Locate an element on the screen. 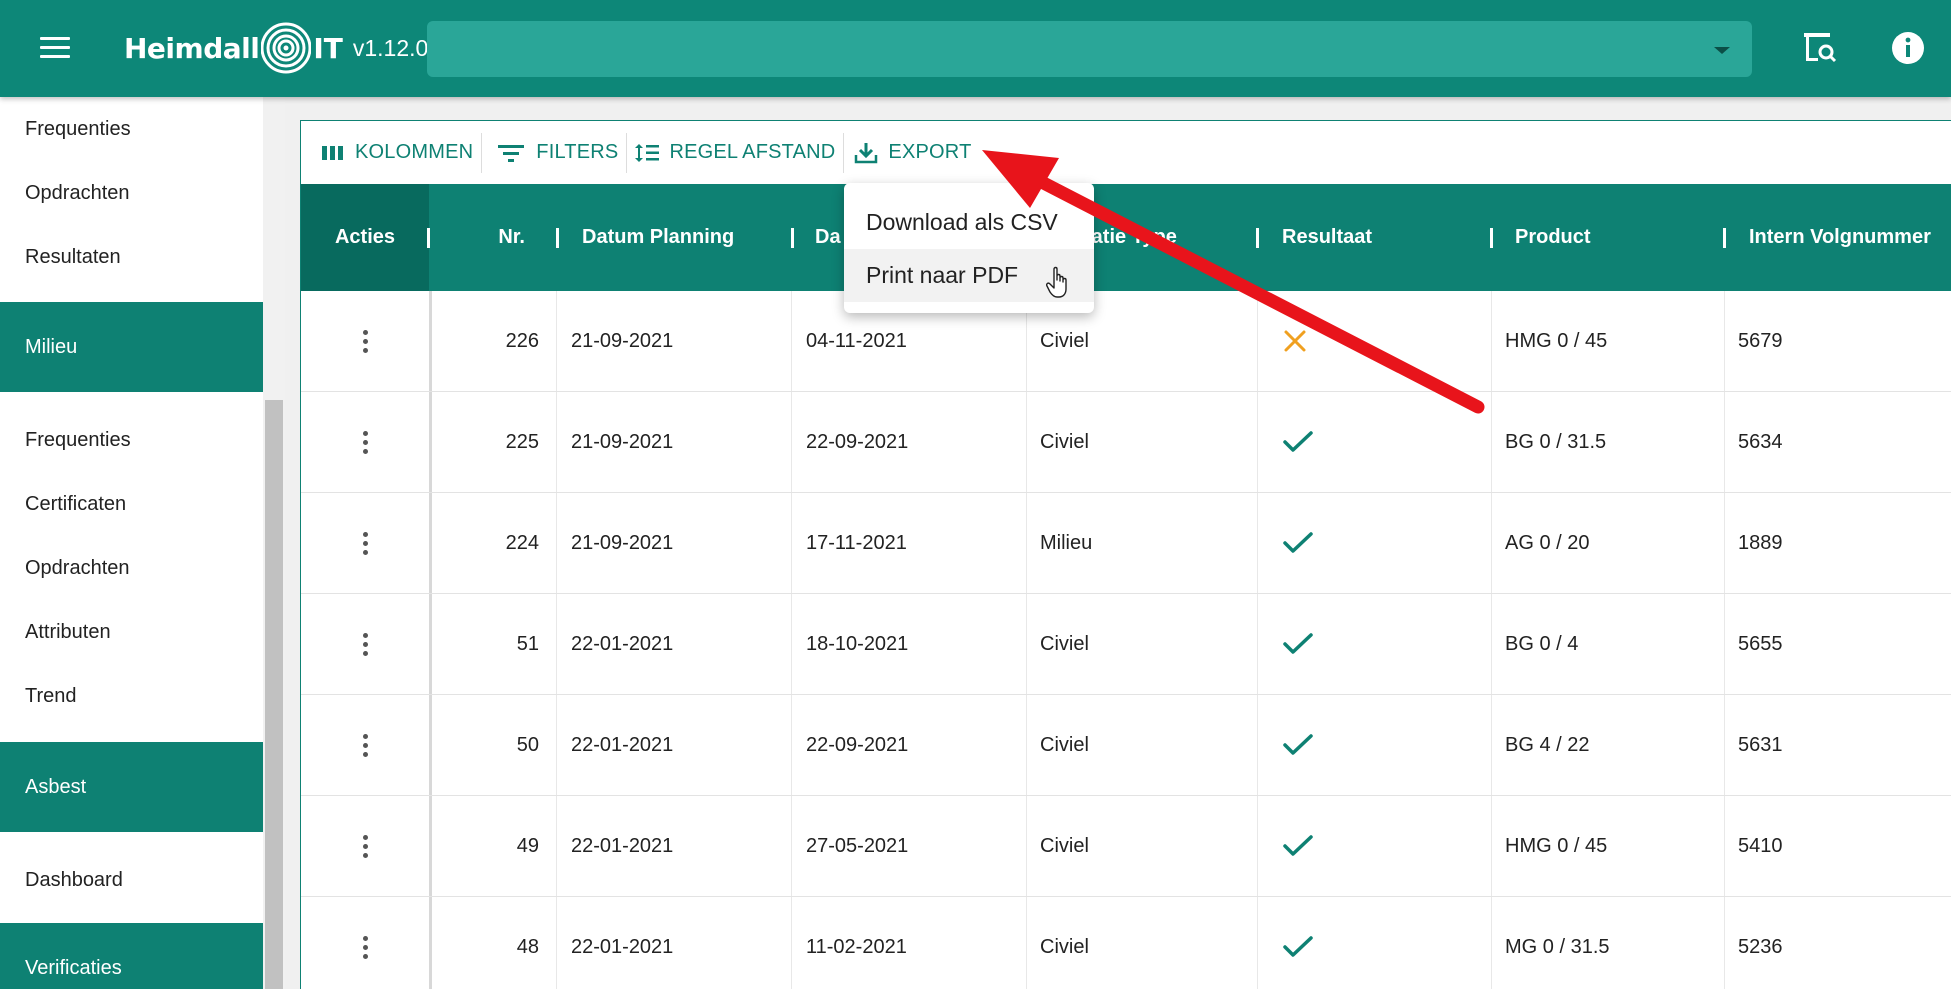 The height and width of the screenshot is (989, 1951). sidebar-item-dashboard: Dashboard is located at coordinates (131, 880).